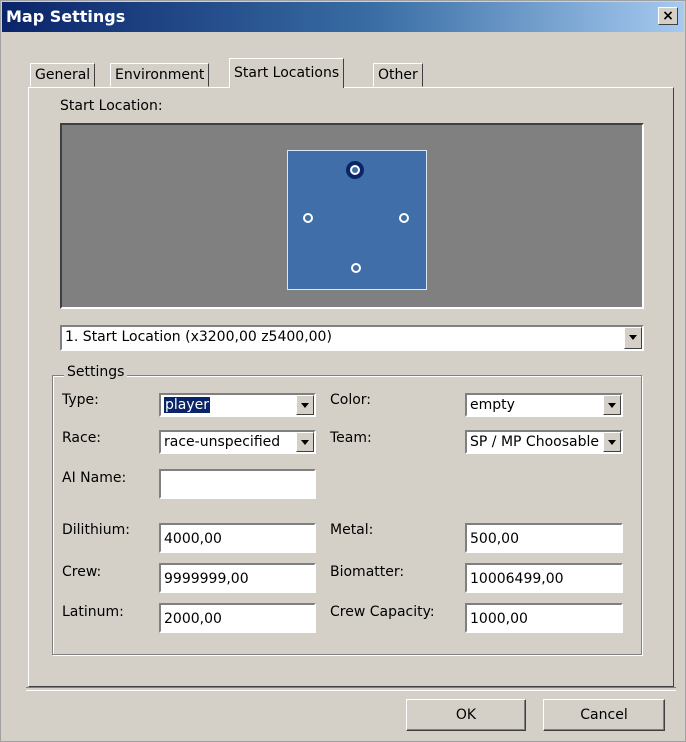 The height and width of the screenshot is (742, 686). I want to click on biomatter-value: 10006499,00, so click(517, 579).